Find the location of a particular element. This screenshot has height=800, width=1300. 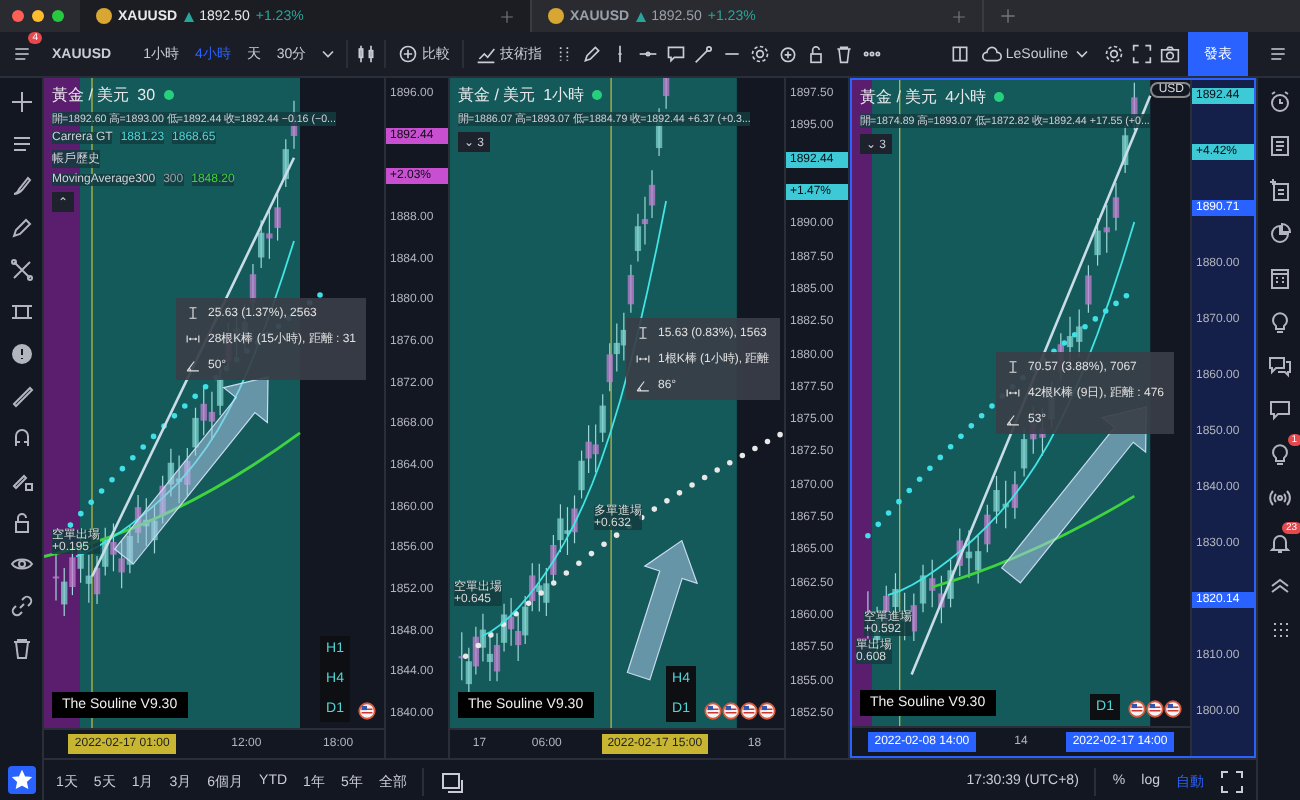

interval-label: 30 is located at coordinates (146, 95).